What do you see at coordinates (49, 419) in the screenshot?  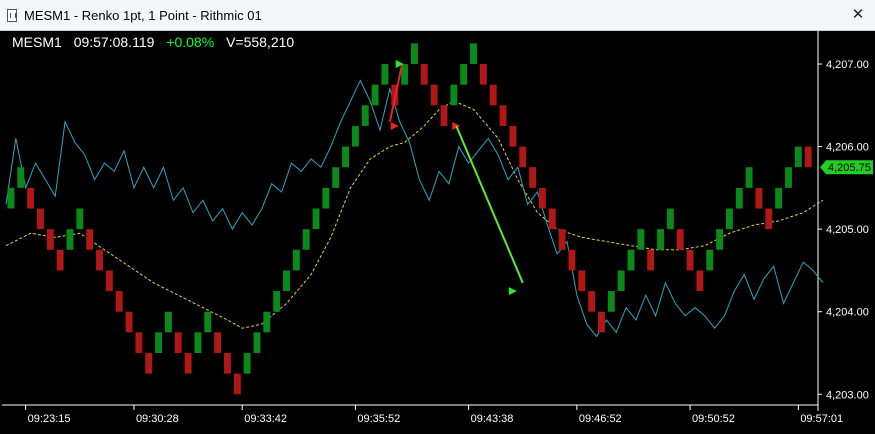 I see `x-tick-label: 09:23:15` at bounding box center [49, 419].